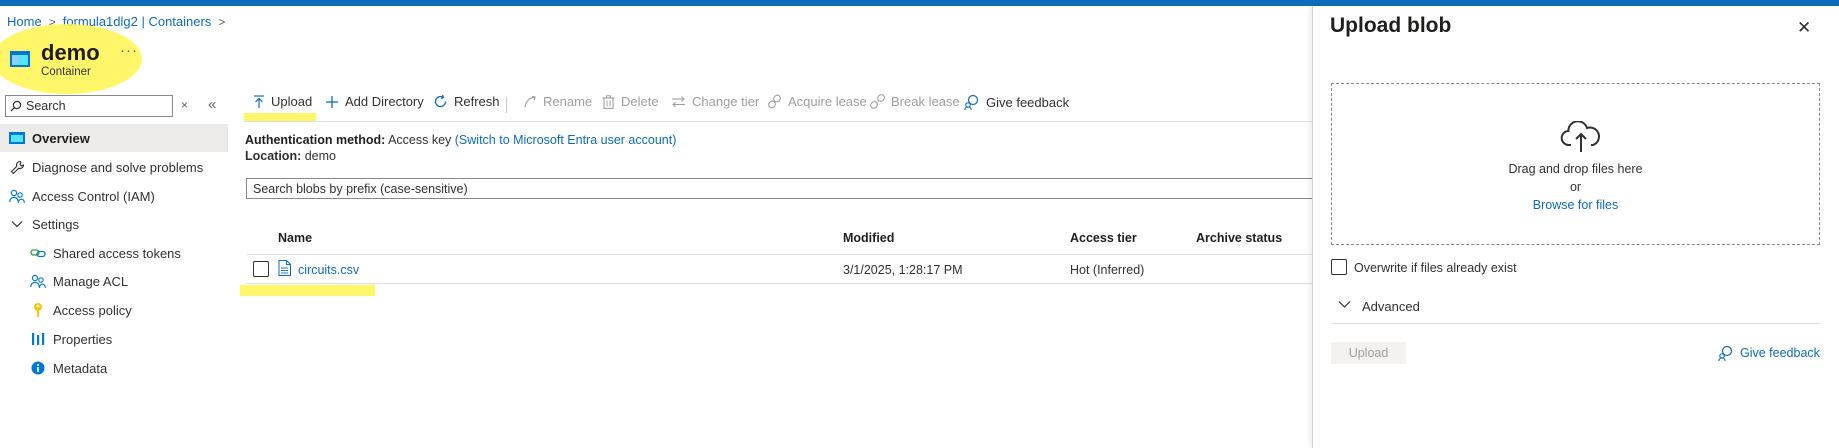 This screenshot has width=1839, height=448. I want to click on upload-button: Upload, so click(282, 101).